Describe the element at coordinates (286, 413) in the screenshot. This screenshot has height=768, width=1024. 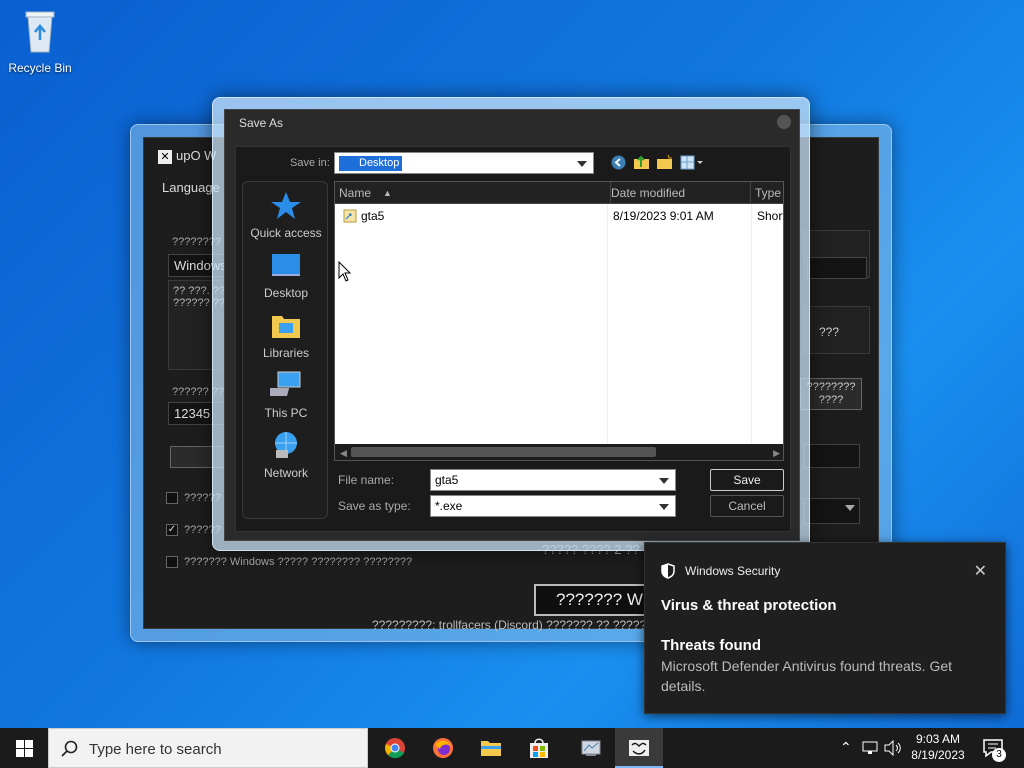
I see `place-label: This PC` at that location.